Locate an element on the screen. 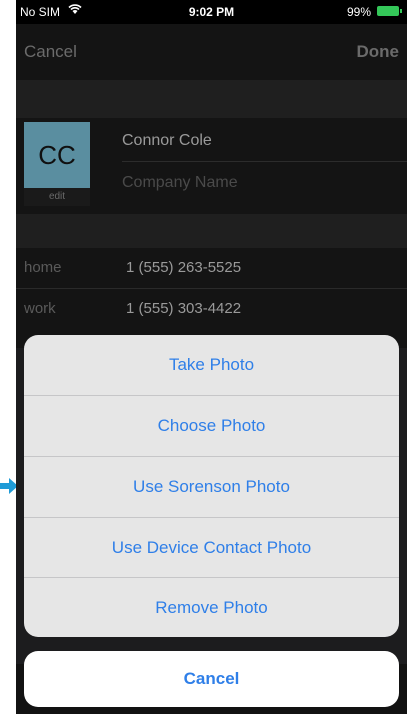 Image resolution: width=407 pixels, height=714 pixels. edit-photo-button: edit is located at coordinates (57, 197).